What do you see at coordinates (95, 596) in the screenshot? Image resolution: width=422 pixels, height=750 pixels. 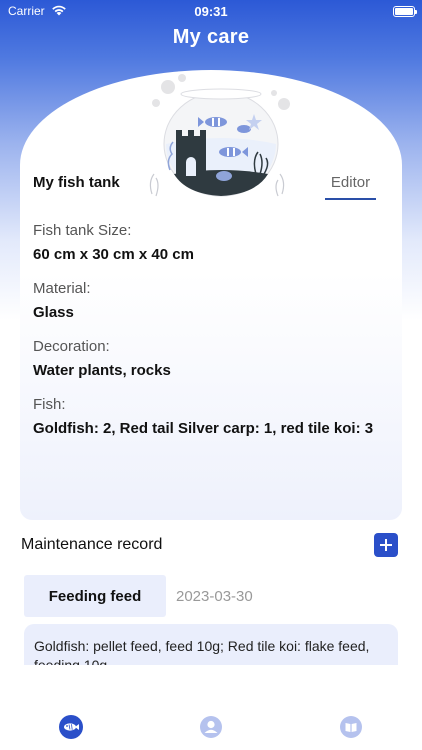 I see `record-type-tab: Feeding feed` at bounding box center [95, 596].